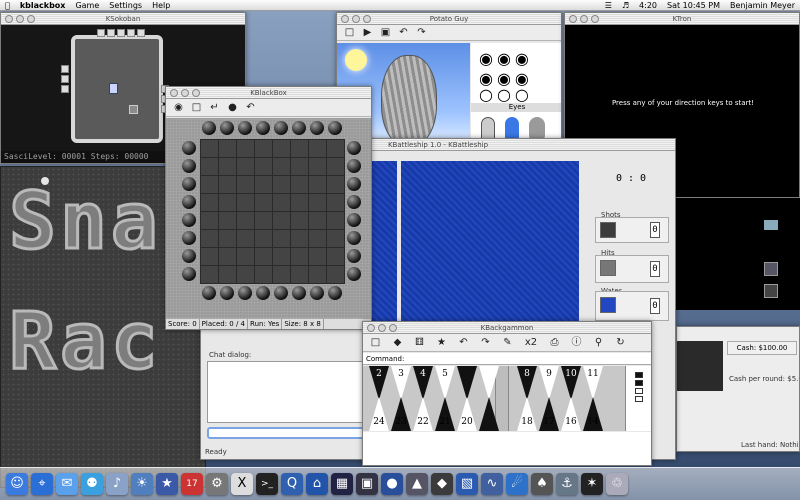 This screenshot has width=800, height=500. What do you see at coordinates (506, 94) in the screenshot?
I see `eyes-row-3: ○○○` at bounding box center [506, 94].